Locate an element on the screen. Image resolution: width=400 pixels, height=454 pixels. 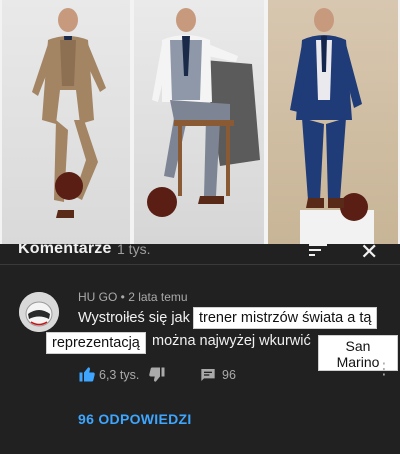
reply-count: 96 is located at coordinates (229, 375).